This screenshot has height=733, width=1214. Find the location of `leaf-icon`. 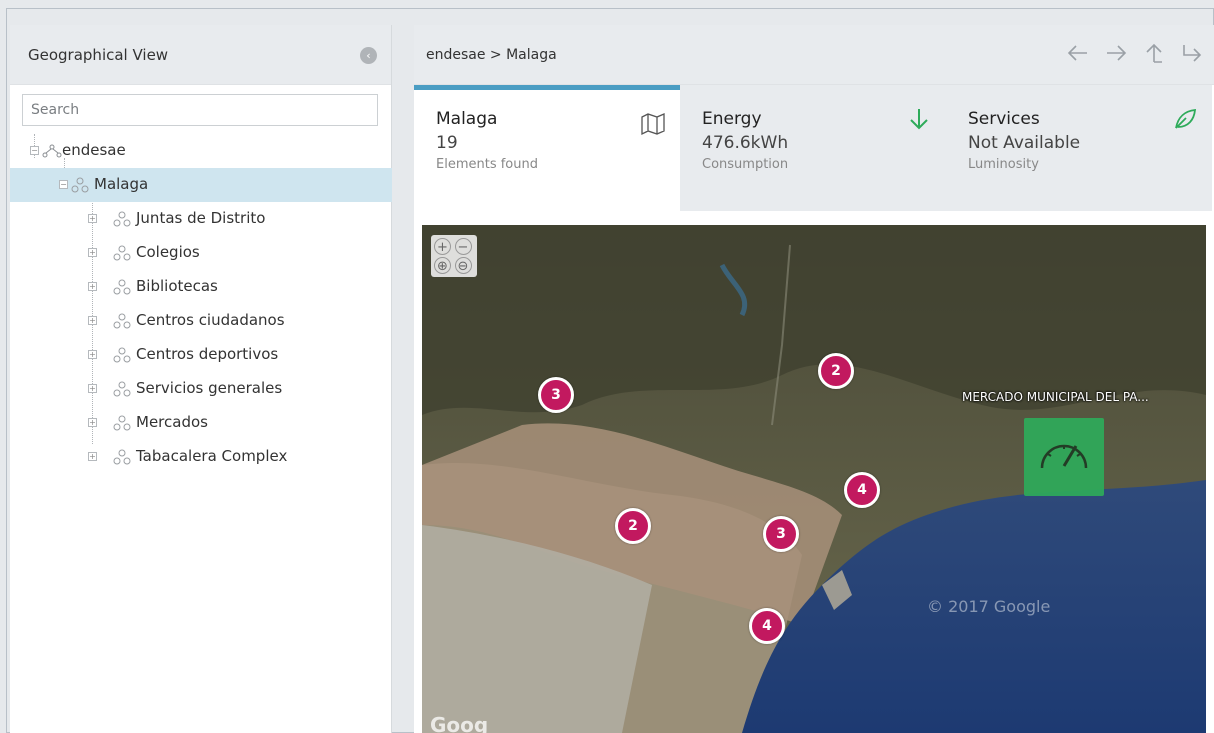

leaf-icon is located at coordinates (1185, 119).